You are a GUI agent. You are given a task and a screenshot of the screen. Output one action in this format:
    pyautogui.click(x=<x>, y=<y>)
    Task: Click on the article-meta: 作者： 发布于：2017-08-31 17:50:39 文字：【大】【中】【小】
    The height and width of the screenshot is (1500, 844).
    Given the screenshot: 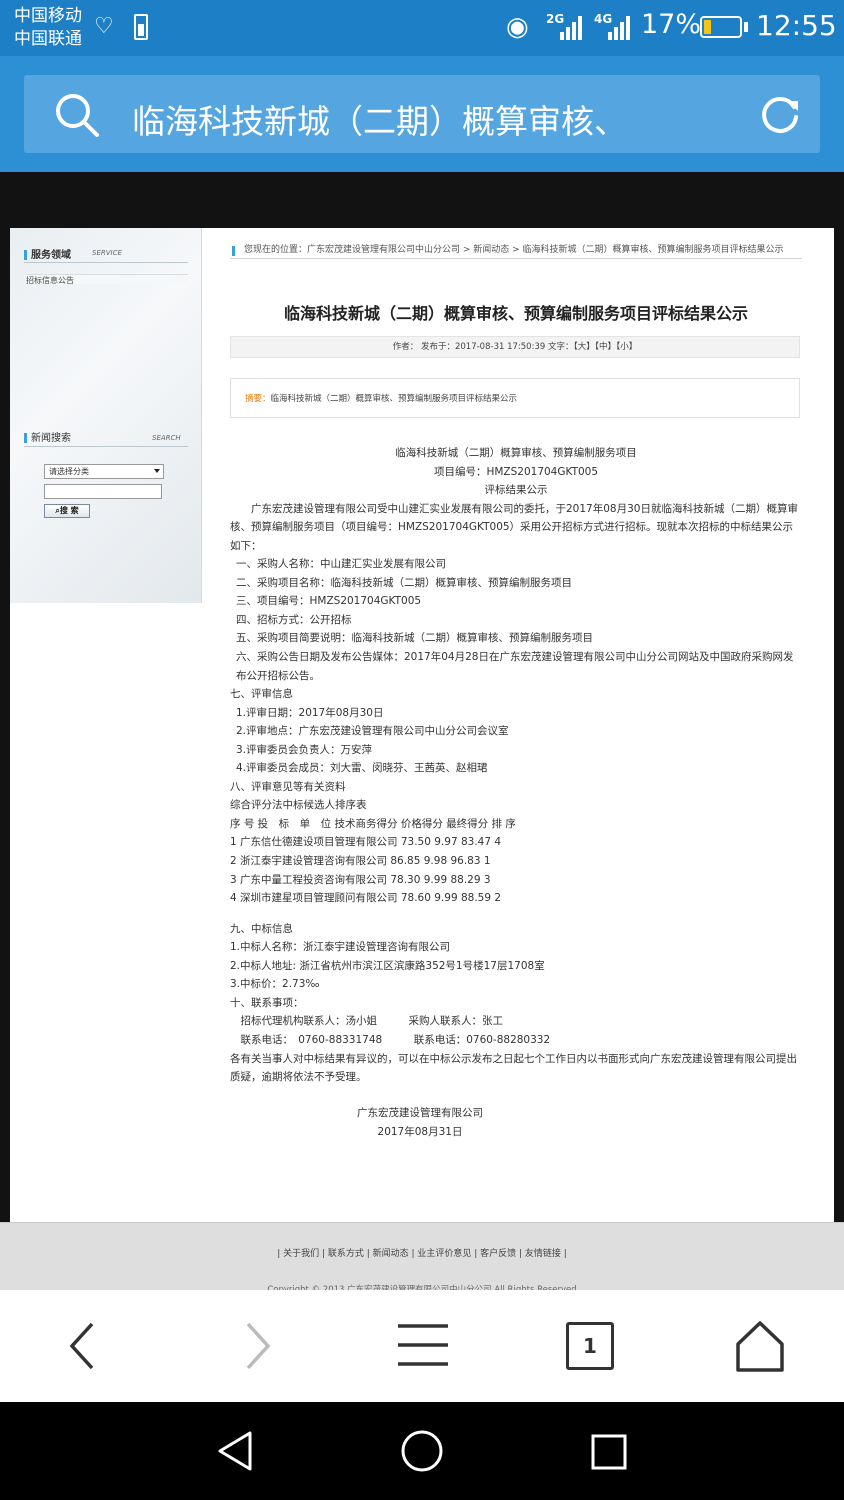 What is the action you would take?
    pyautogui.click(x=515, y=347)
    